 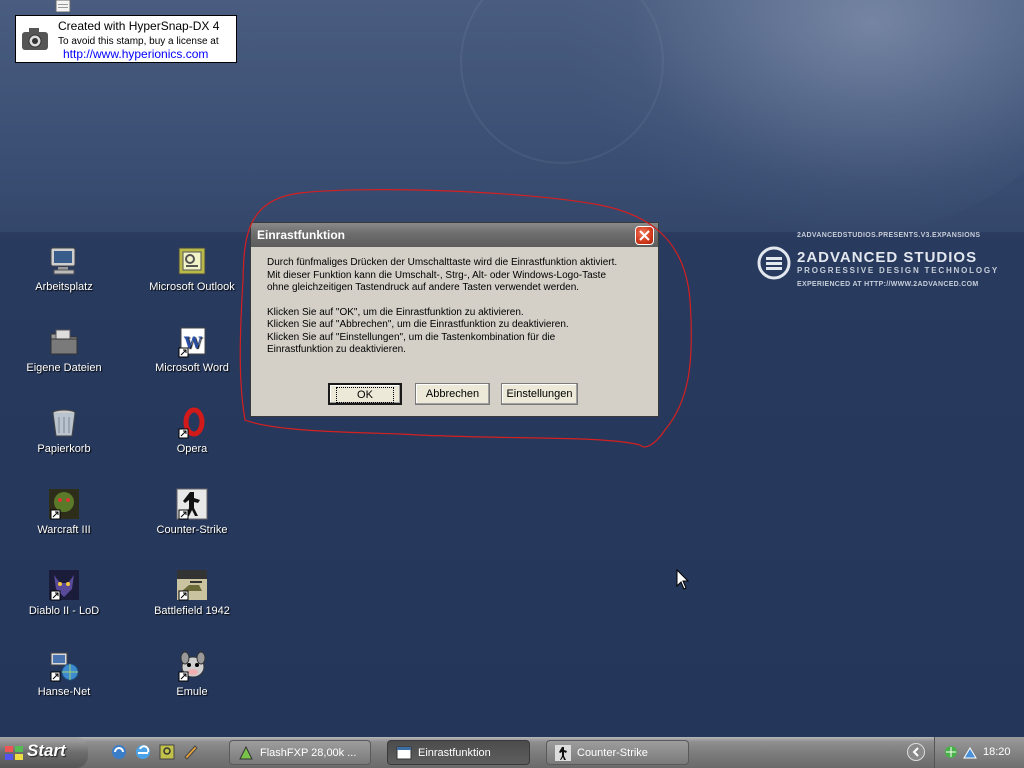 What do you see at coordinates (138, 41) in the screenshot?
I see `stamp-line-2: To avoid this stamp, buy a license at` at bounding box center [138, 41].